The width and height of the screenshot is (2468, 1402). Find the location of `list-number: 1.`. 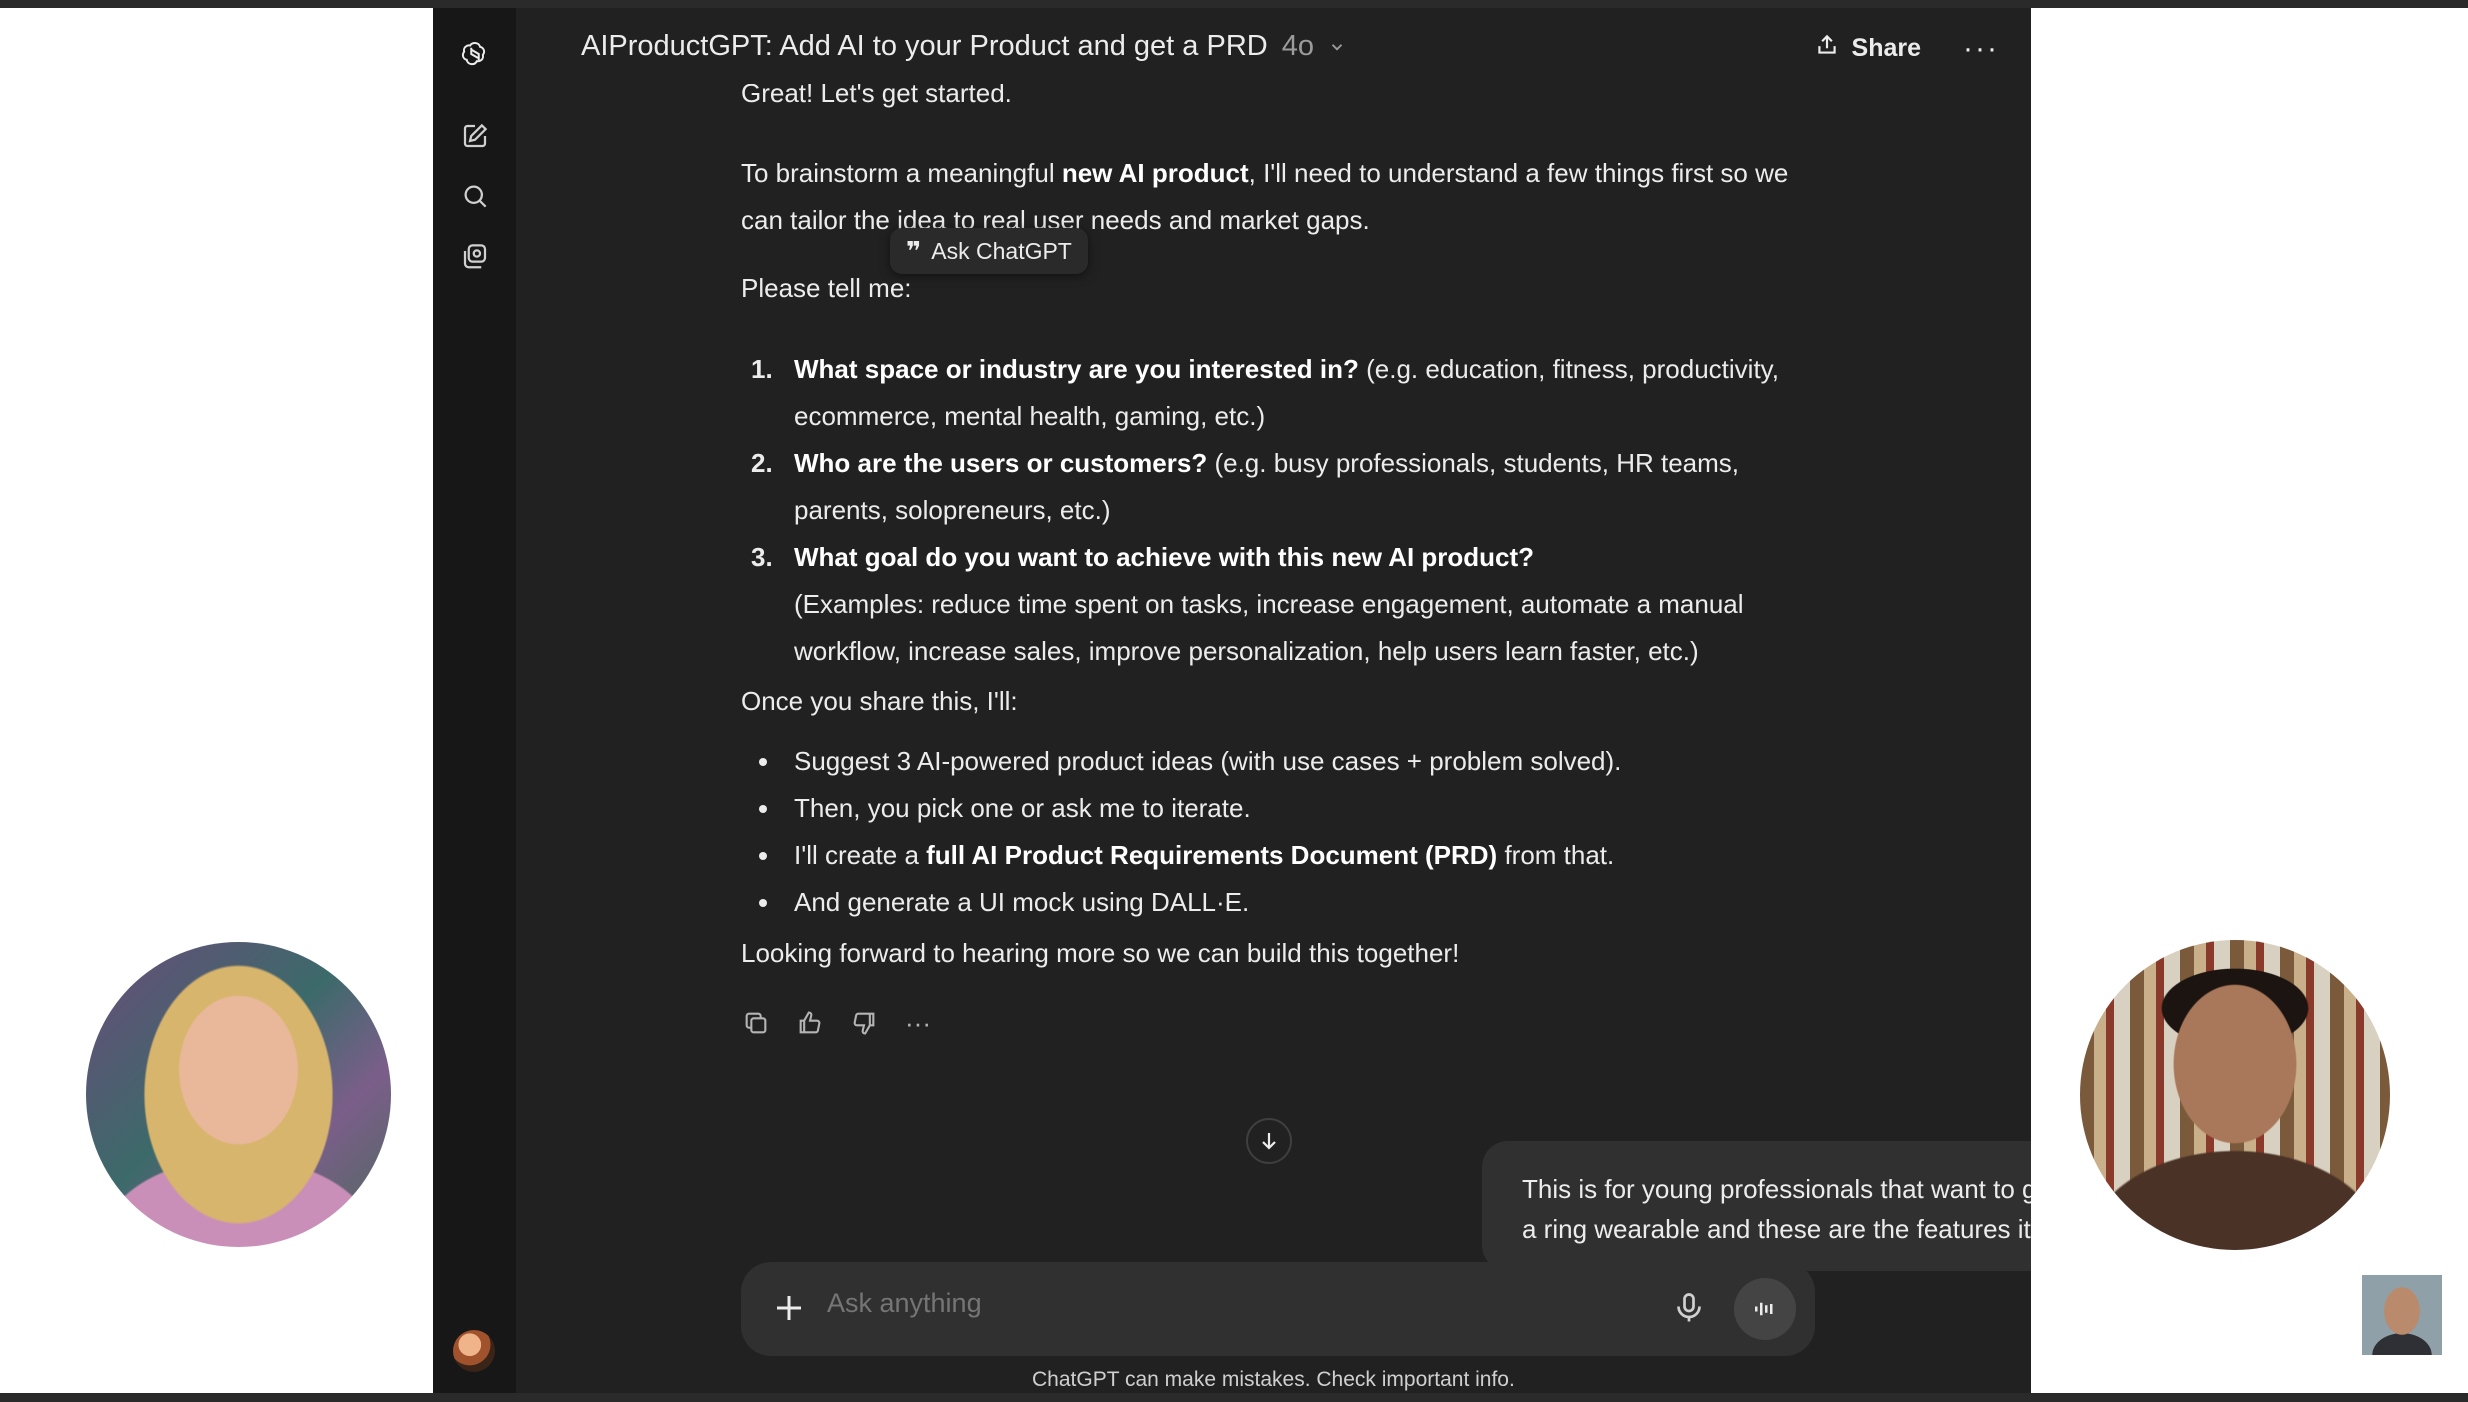

list-number: 1. is located at coordinates (762, 369).